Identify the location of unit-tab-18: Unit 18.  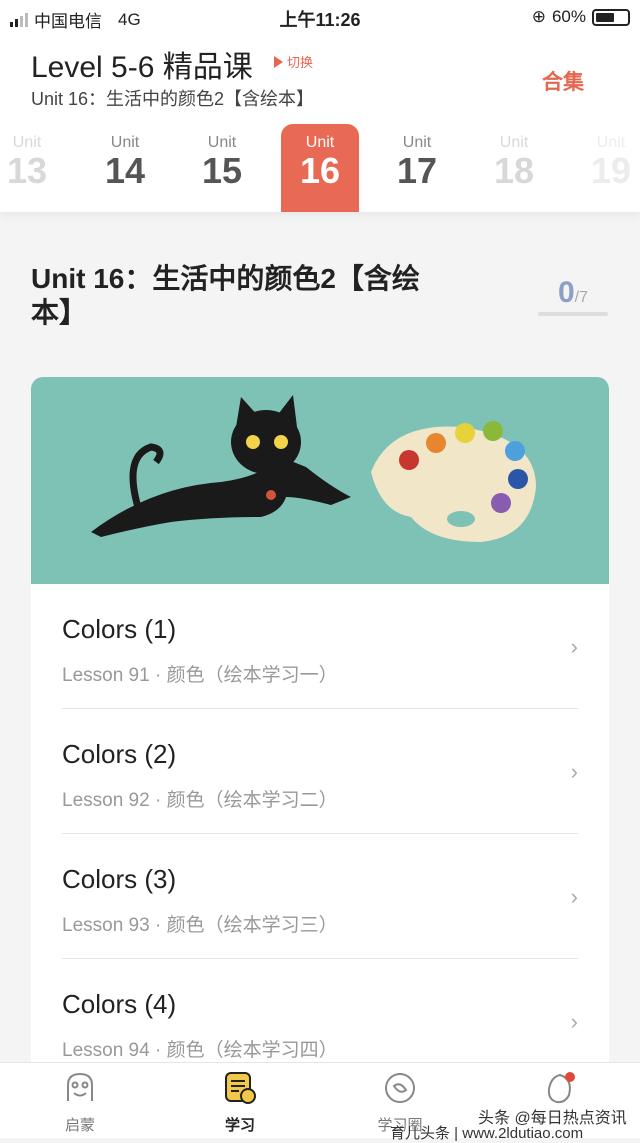
(514, 168).